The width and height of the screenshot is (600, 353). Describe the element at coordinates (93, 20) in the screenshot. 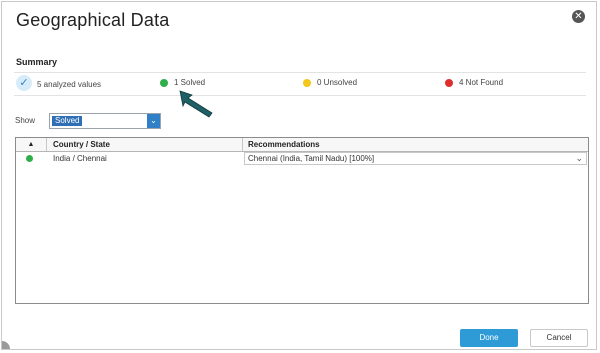

I see `dialog-title: Geographical Data` at that location.